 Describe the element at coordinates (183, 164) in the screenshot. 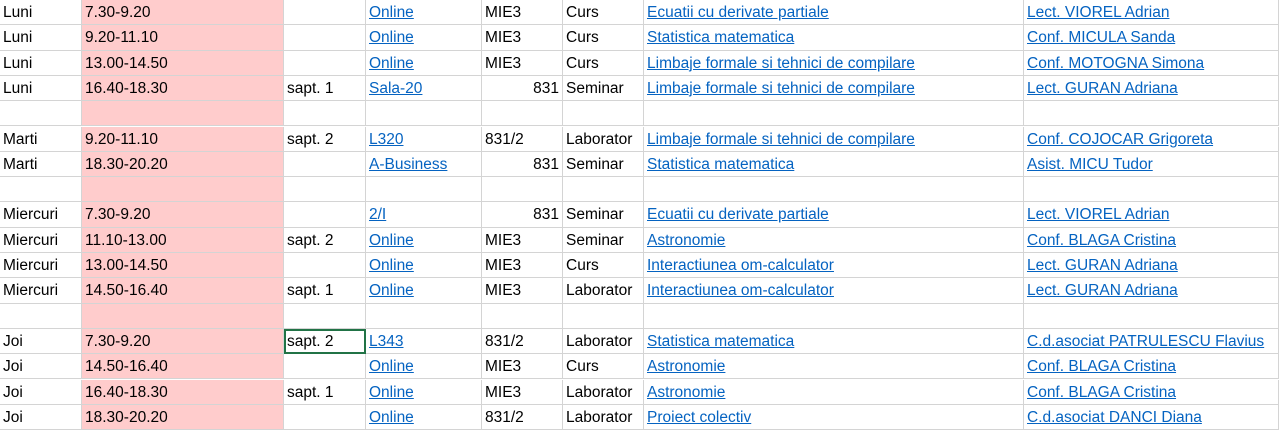

I see `time-cell: 18.30-20.20` at that location.